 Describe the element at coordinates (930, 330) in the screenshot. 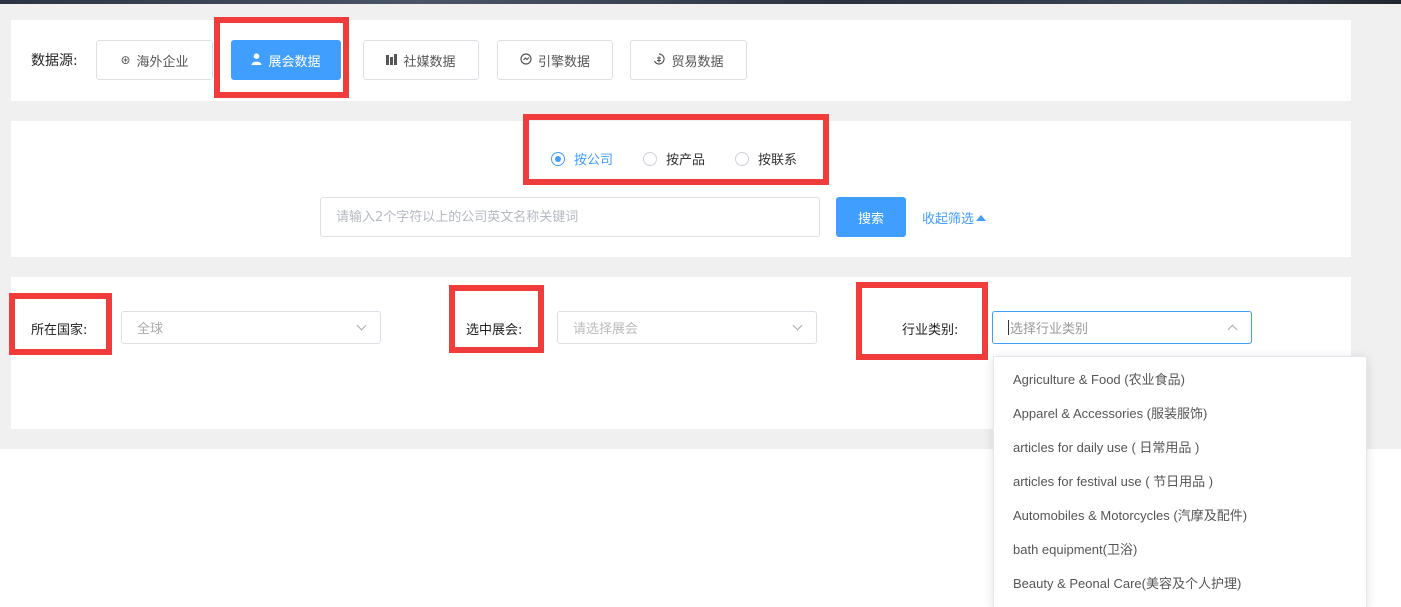

I see `industry-filter-label: 行业类别:` at that location.